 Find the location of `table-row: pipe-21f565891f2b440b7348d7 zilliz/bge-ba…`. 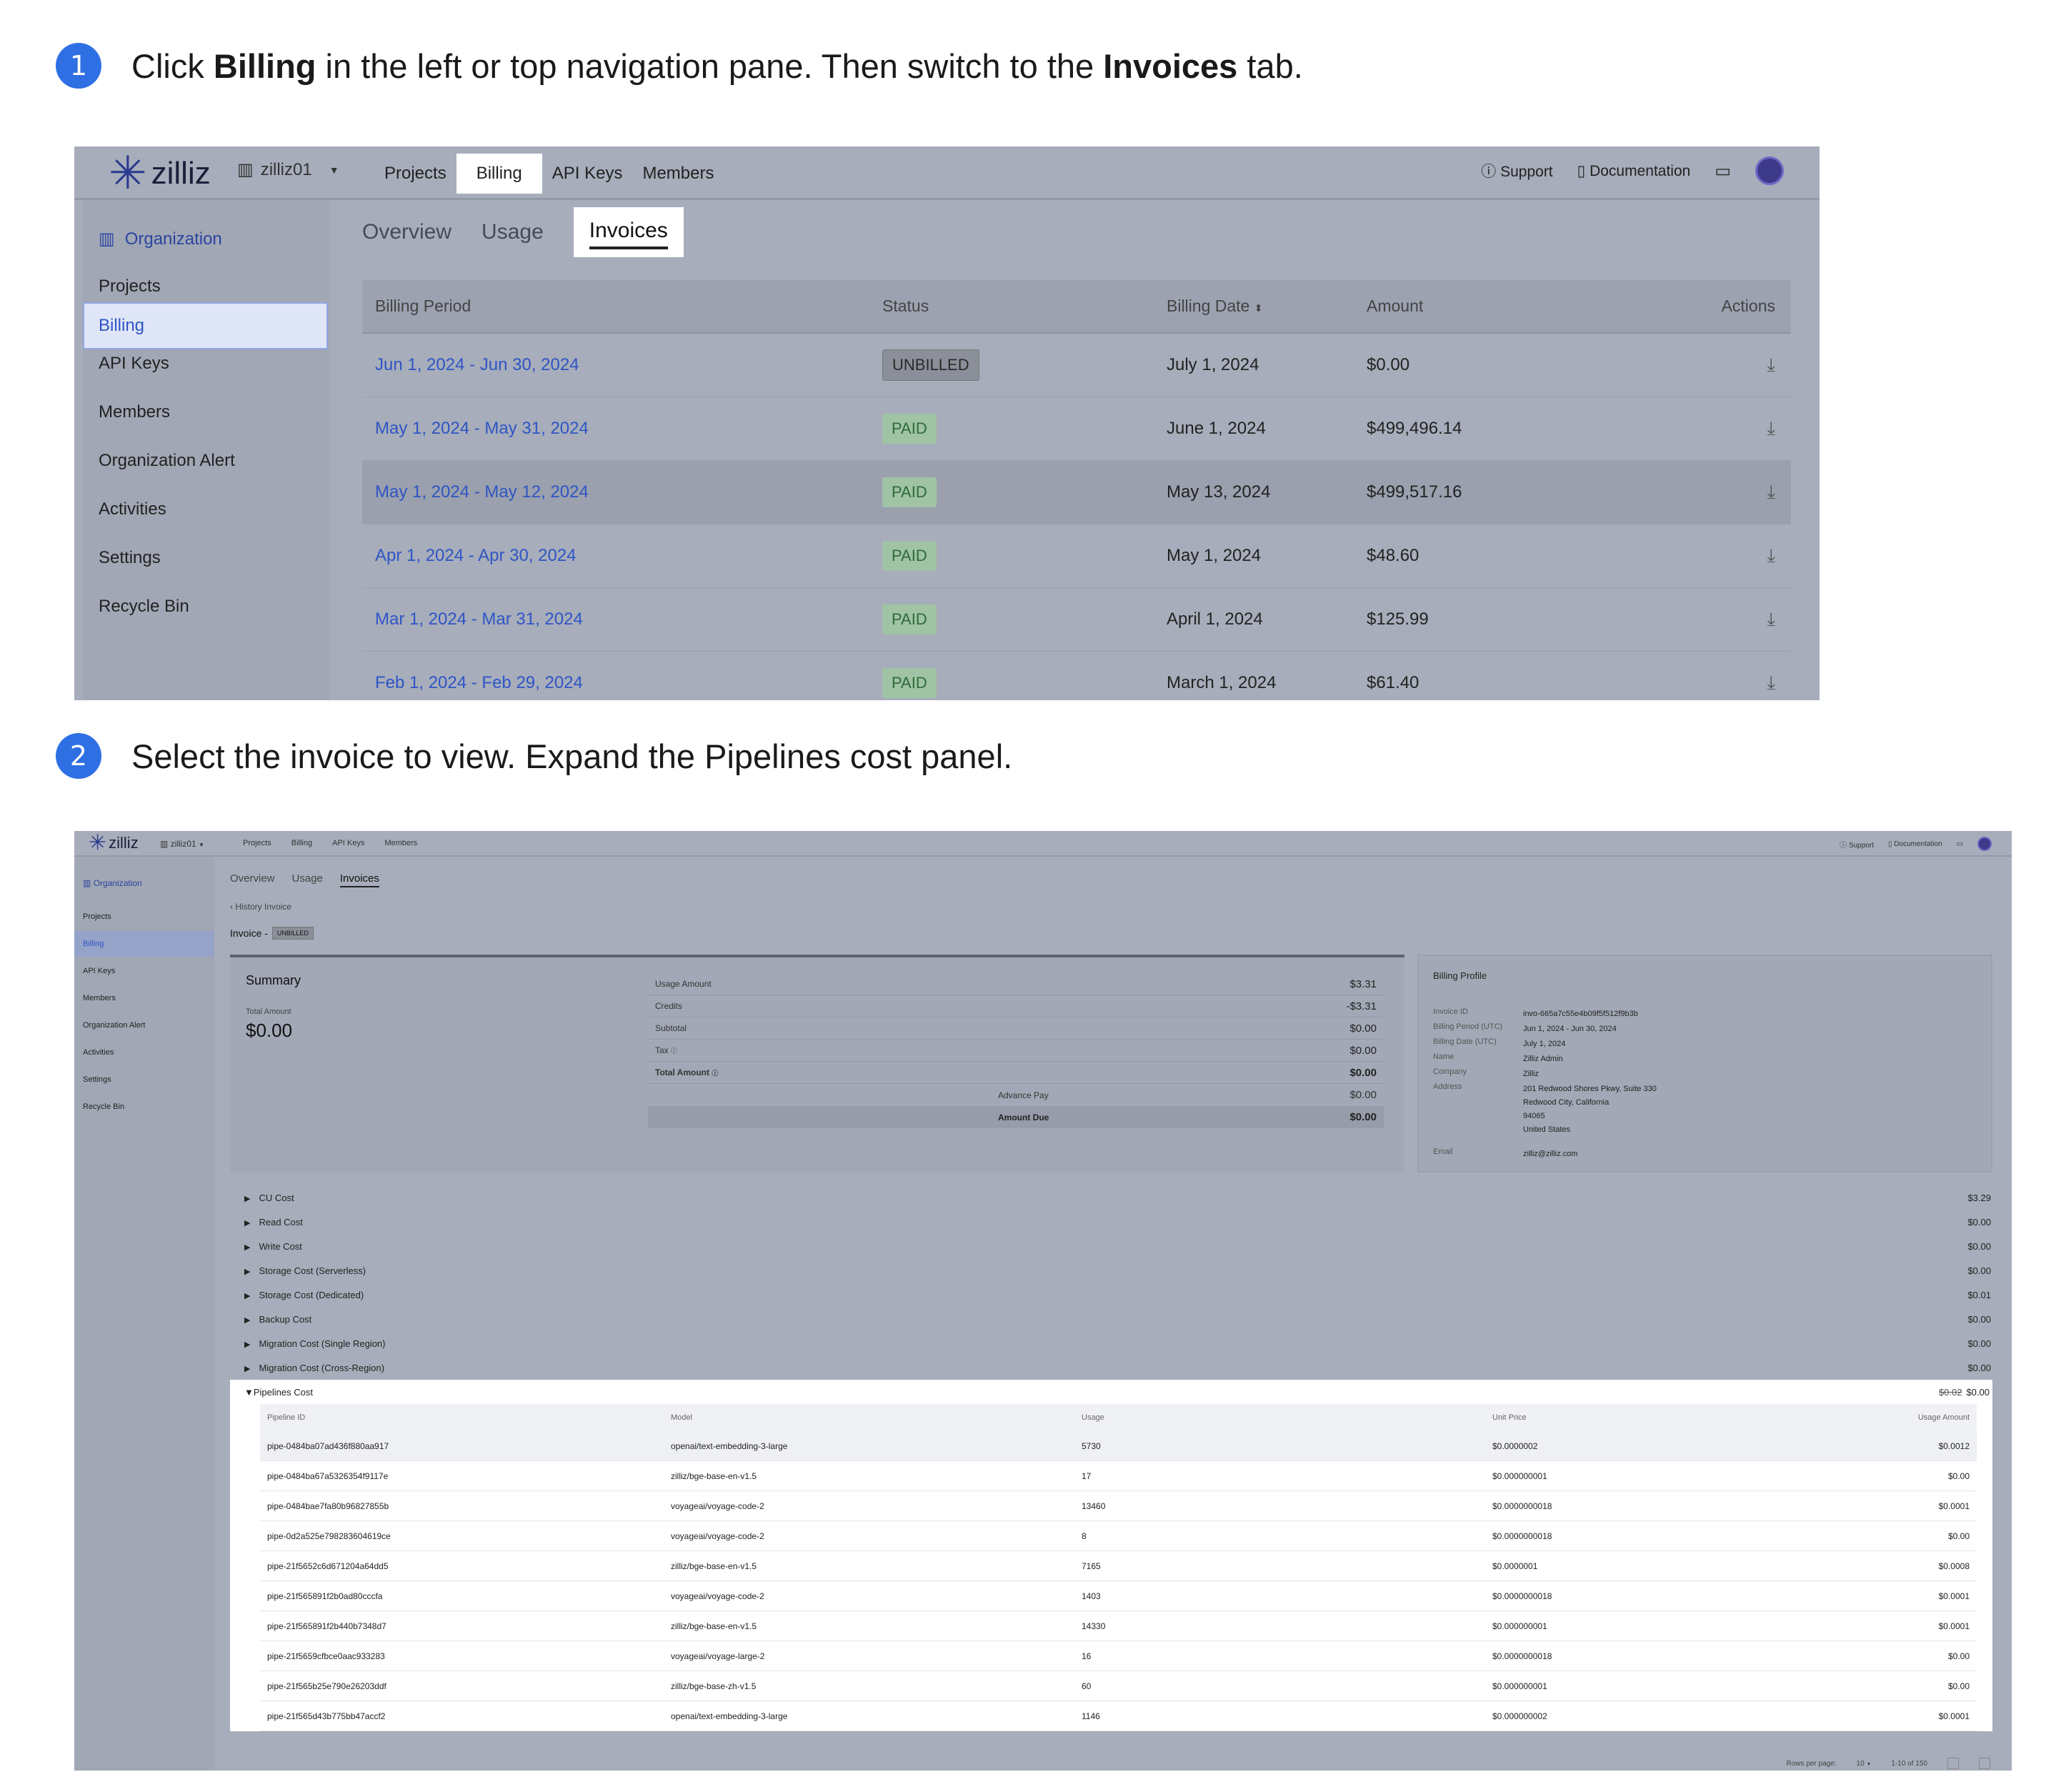

table-row: pipe-21f565891f2b440b7348d7 zilliz/bge-ba… is located at coordinates (1118, 1626).